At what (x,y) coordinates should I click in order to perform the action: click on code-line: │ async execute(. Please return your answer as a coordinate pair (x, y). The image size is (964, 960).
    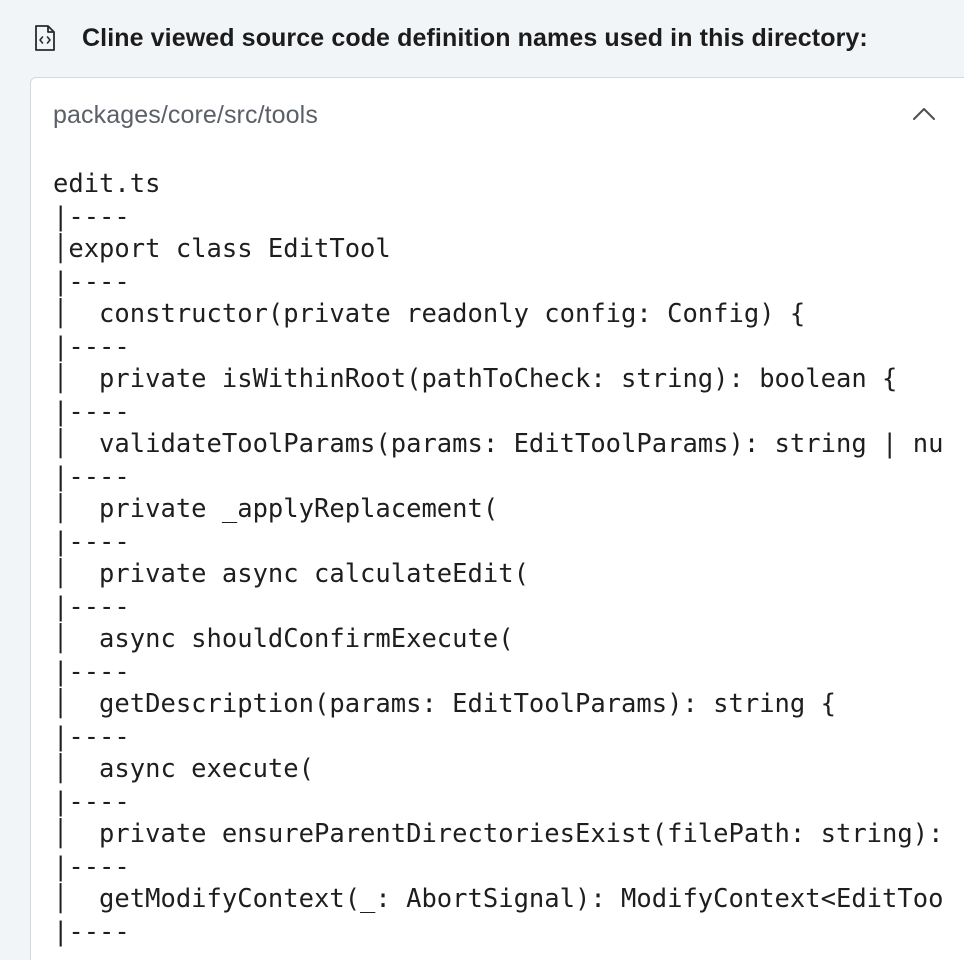
    Looking at the image, I should click on (183, 769).